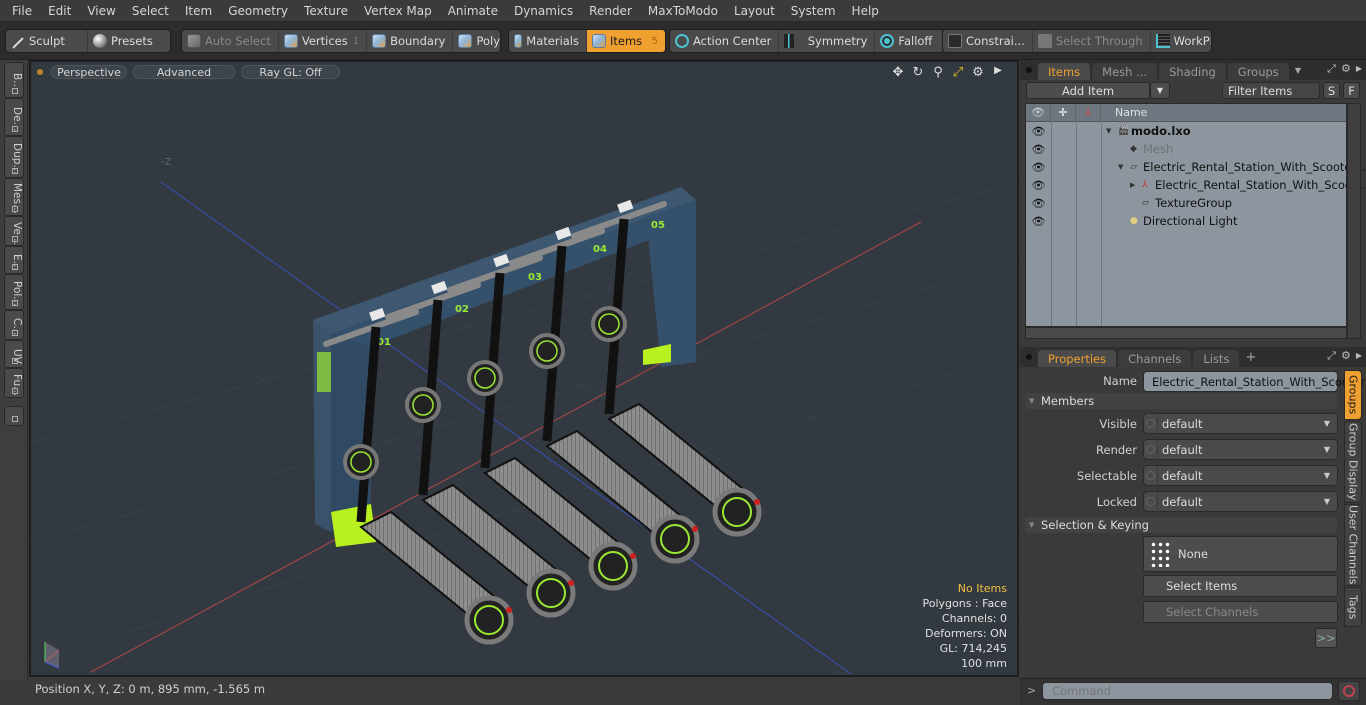  I want to click on side-tab-tags: Tags, so click(1353, 607).